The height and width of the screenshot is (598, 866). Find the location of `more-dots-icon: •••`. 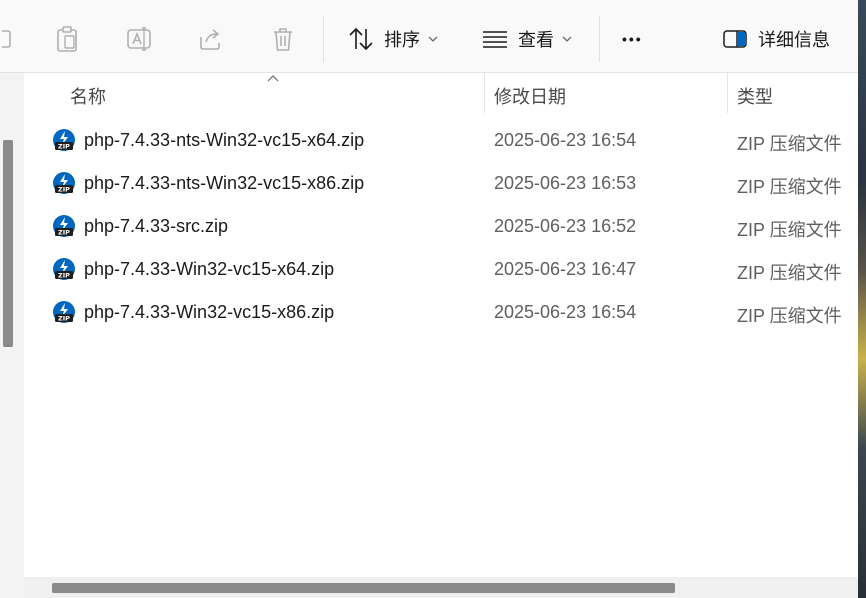

more-dots-icon: ••• is located at coordinates (632, 39).